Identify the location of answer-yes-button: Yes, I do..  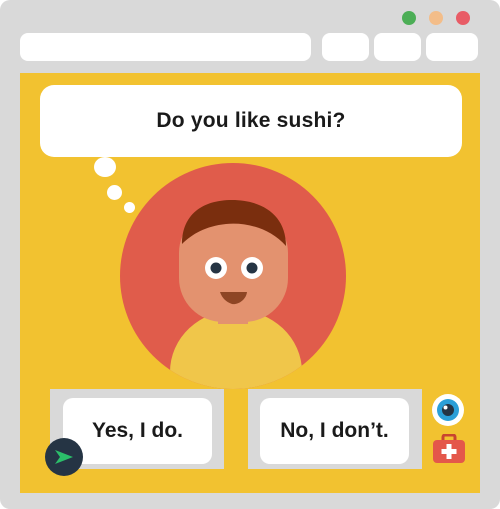
(137, 431).